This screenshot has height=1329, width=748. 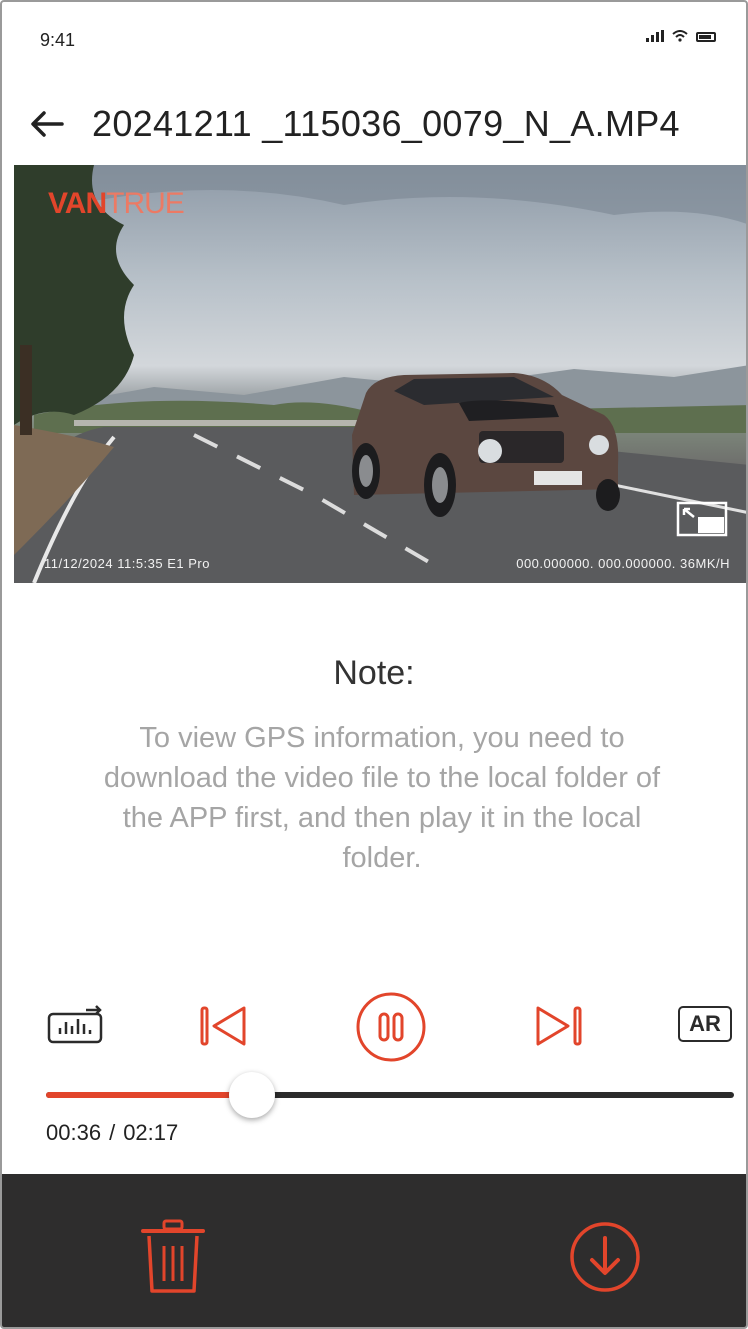 I want to click on seek-bar, so click(x=390, y=1095).